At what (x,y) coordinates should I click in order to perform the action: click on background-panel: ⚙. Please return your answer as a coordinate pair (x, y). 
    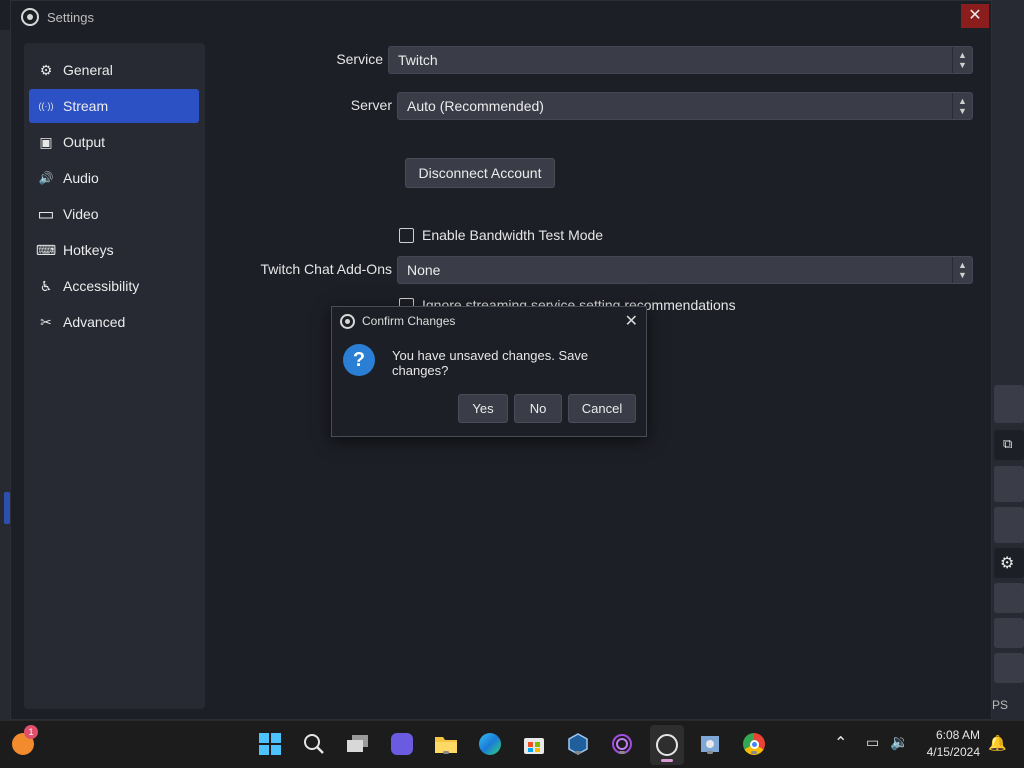
    Looking at the image, I should click on (1009, 563).